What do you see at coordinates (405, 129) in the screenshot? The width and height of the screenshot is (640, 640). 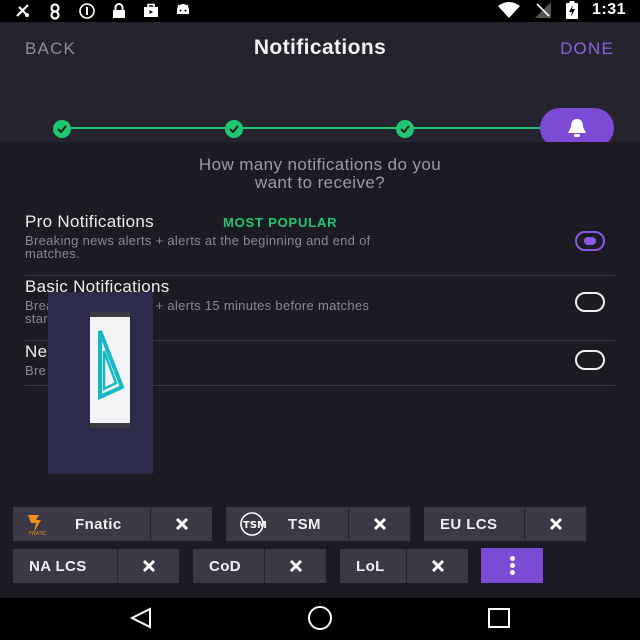 I see `step-3-complete-icon` at bounding box center [405, 129].